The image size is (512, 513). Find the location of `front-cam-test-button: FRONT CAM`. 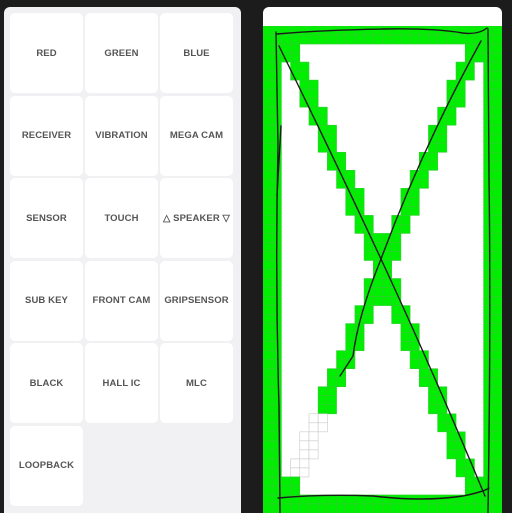

front-cam-test-button: FRONT CAM is located at coordinates (121, 300).